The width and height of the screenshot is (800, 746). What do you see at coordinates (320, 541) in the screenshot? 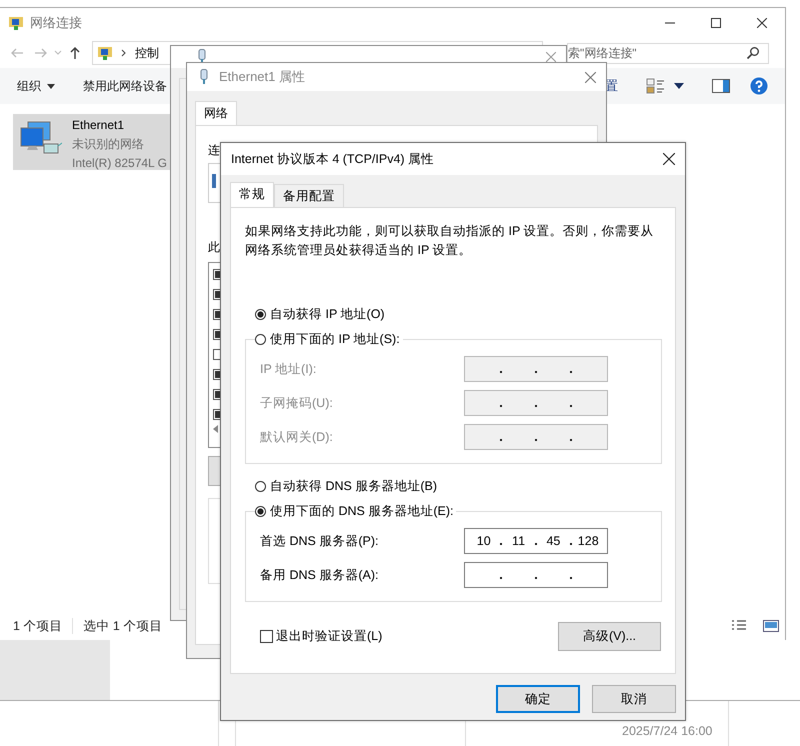
I see `field-label: 首选 DNS 服务器(P):` at bounding box center [320, 541].